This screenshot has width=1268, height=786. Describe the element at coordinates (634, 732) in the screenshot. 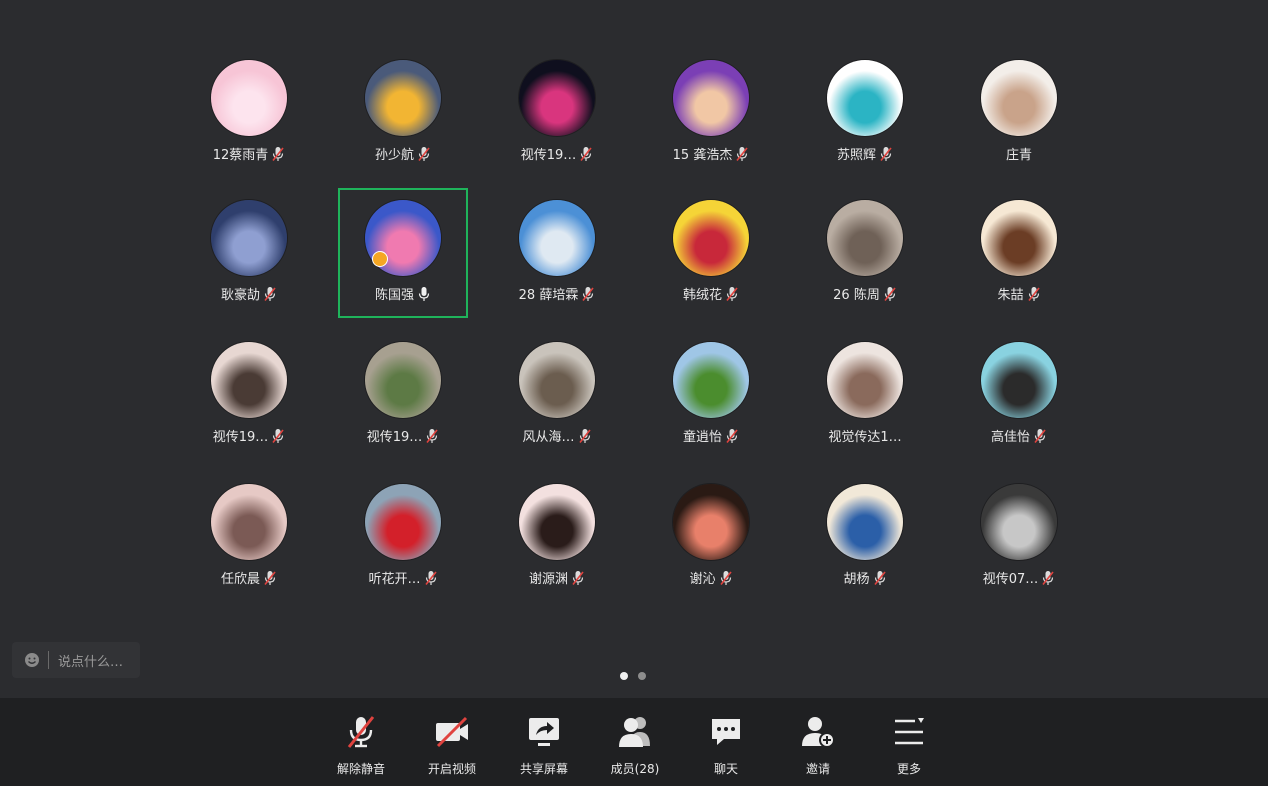

I see `members-icon` at that location.